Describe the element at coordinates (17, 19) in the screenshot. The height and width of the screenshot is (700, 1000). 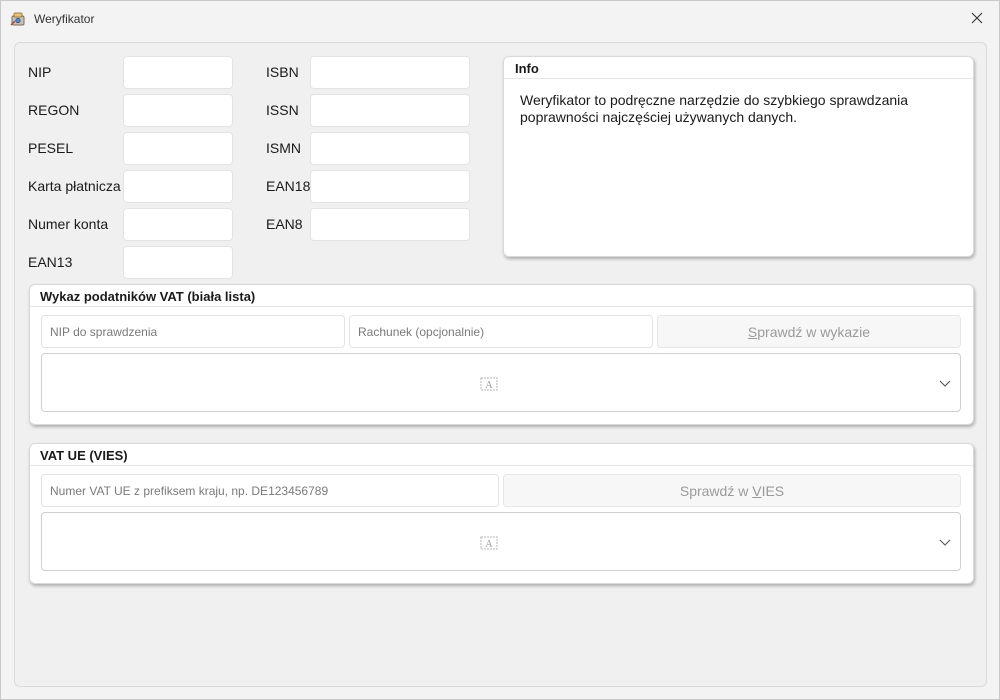
I see `app-icon` at that location.